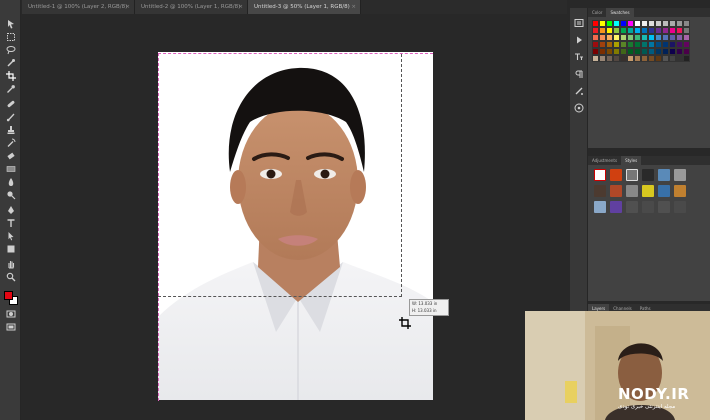  I want to click on type-tool-icon, so click(10, 222).